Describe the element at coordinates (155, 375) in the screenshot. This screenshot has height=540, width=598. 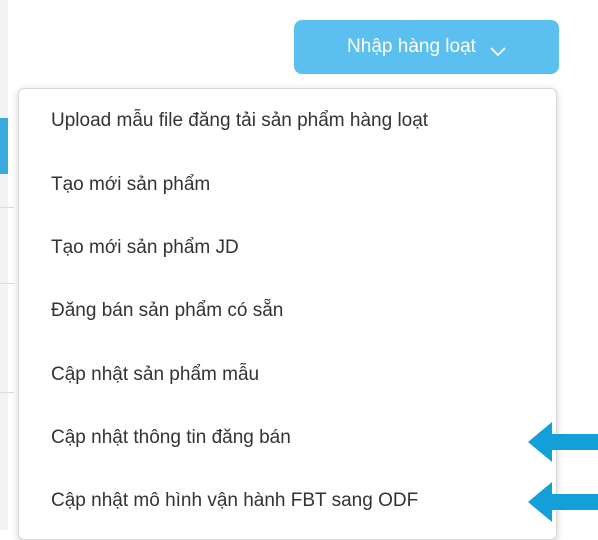
I see `menu-item-update-sample-product: Cập nhật sản phẩm mẫu` at that location.